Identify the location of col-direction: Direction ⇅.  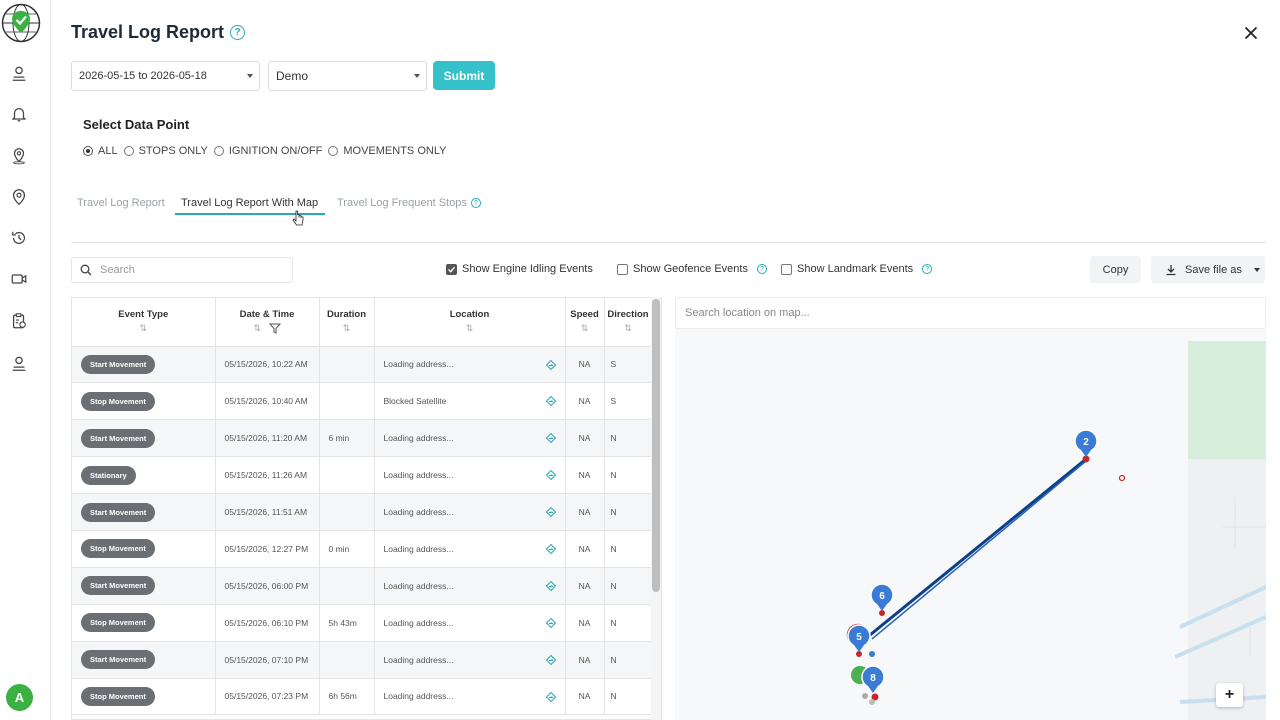
(628, 322).